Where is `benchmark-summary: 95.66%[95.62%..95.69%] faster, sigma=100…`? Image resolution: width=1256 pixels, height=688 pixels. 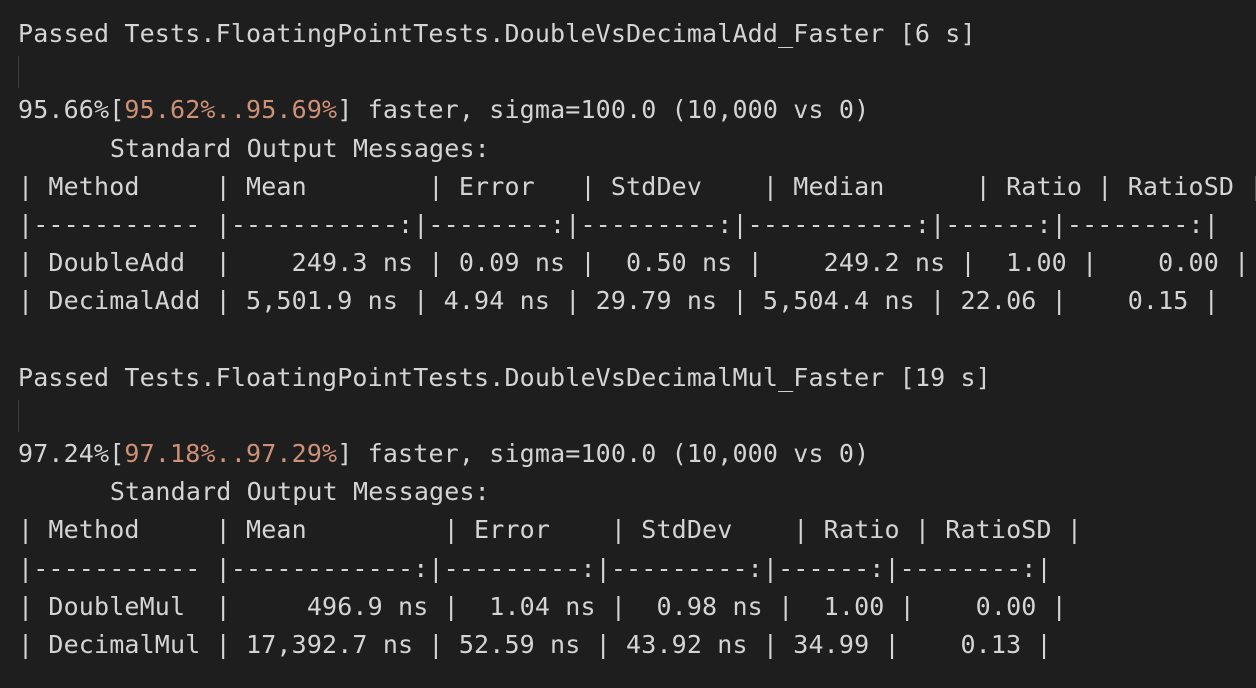
benchmark-summary: 95.66%[95.62%..95.69%] faster, sigma=100… is located at coordinates (637, 110).